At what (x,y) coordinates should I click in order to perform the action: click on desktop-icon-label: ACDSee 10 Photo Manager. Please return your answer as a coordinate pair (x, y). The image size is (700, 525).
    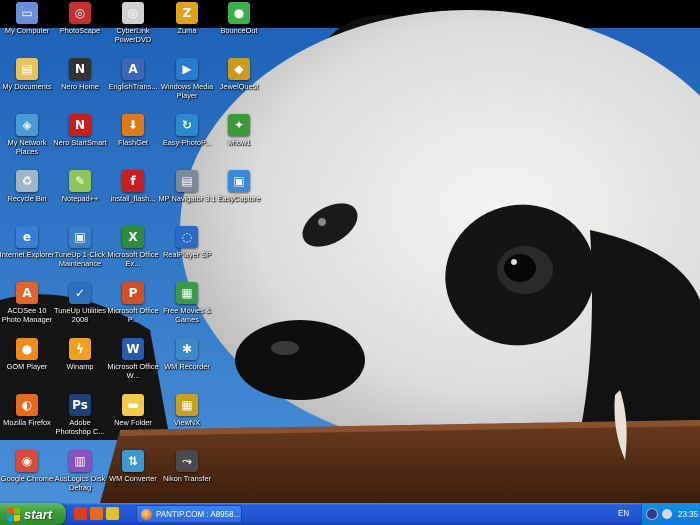
    Looking at the image, I should click on (27, 315).